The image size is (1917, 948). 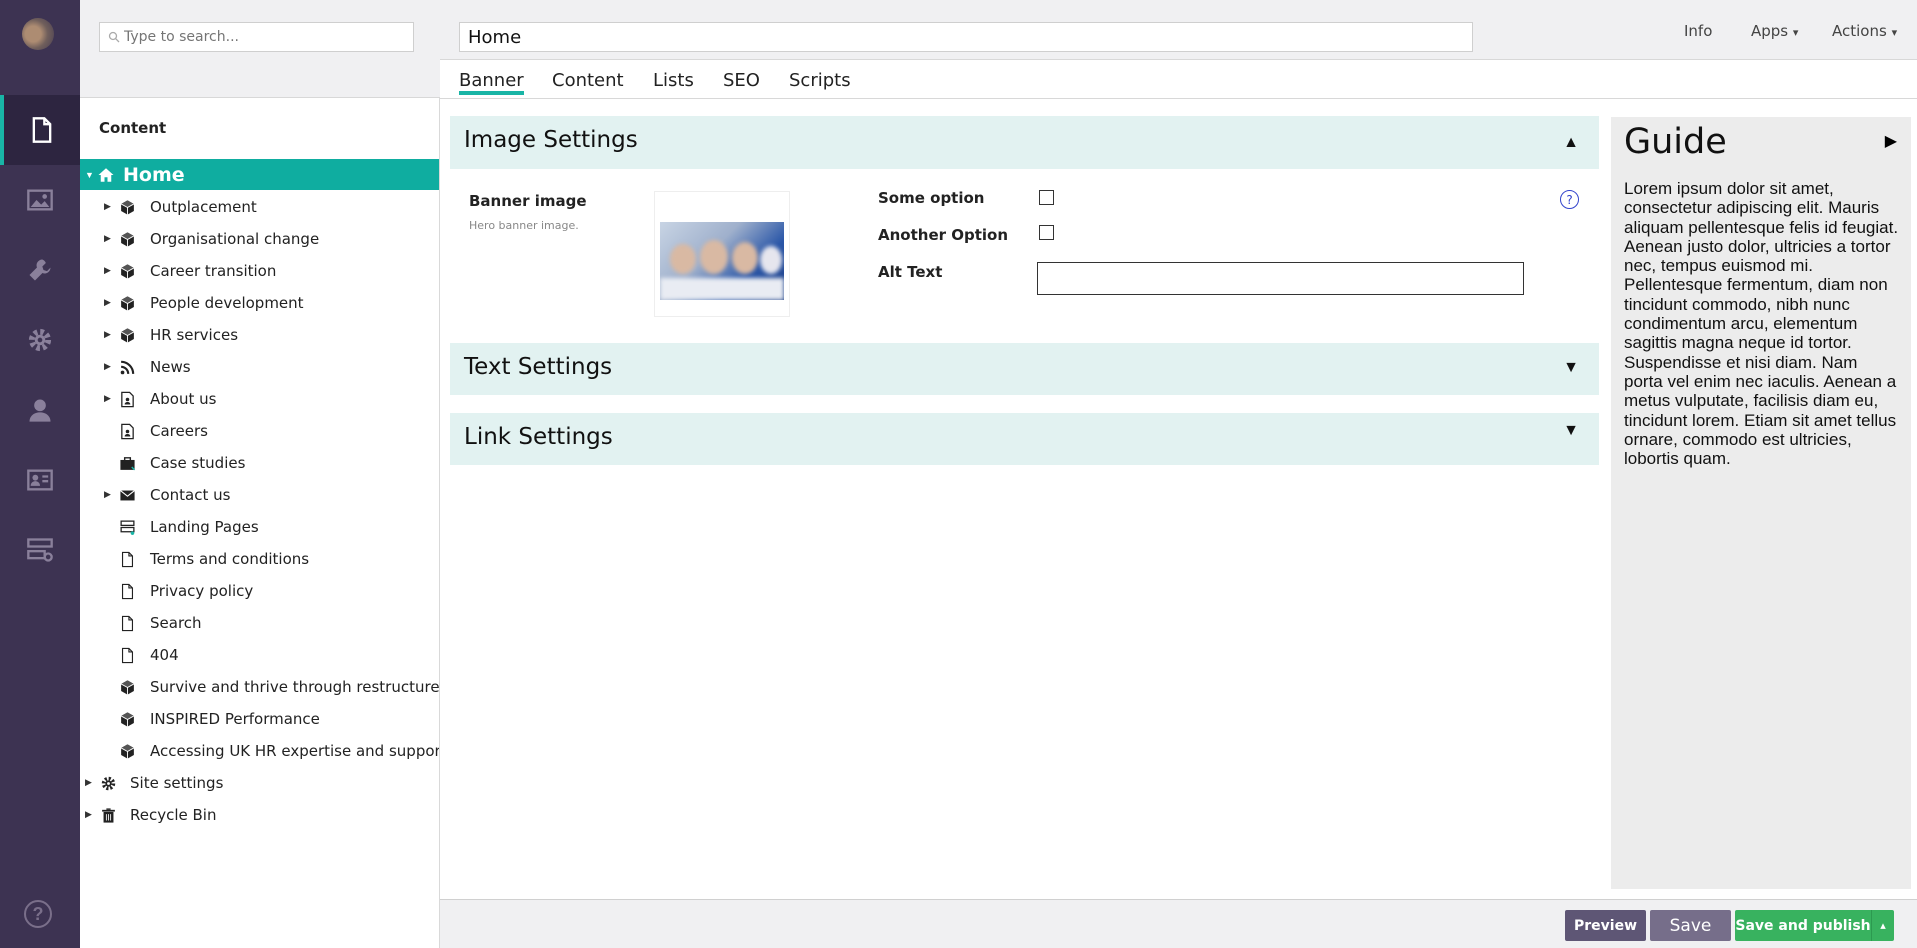 What do you see at coordinates (1675, 142) in the screenshot?
I see `guide-title: Guide` at bounding box center [1675, 142].